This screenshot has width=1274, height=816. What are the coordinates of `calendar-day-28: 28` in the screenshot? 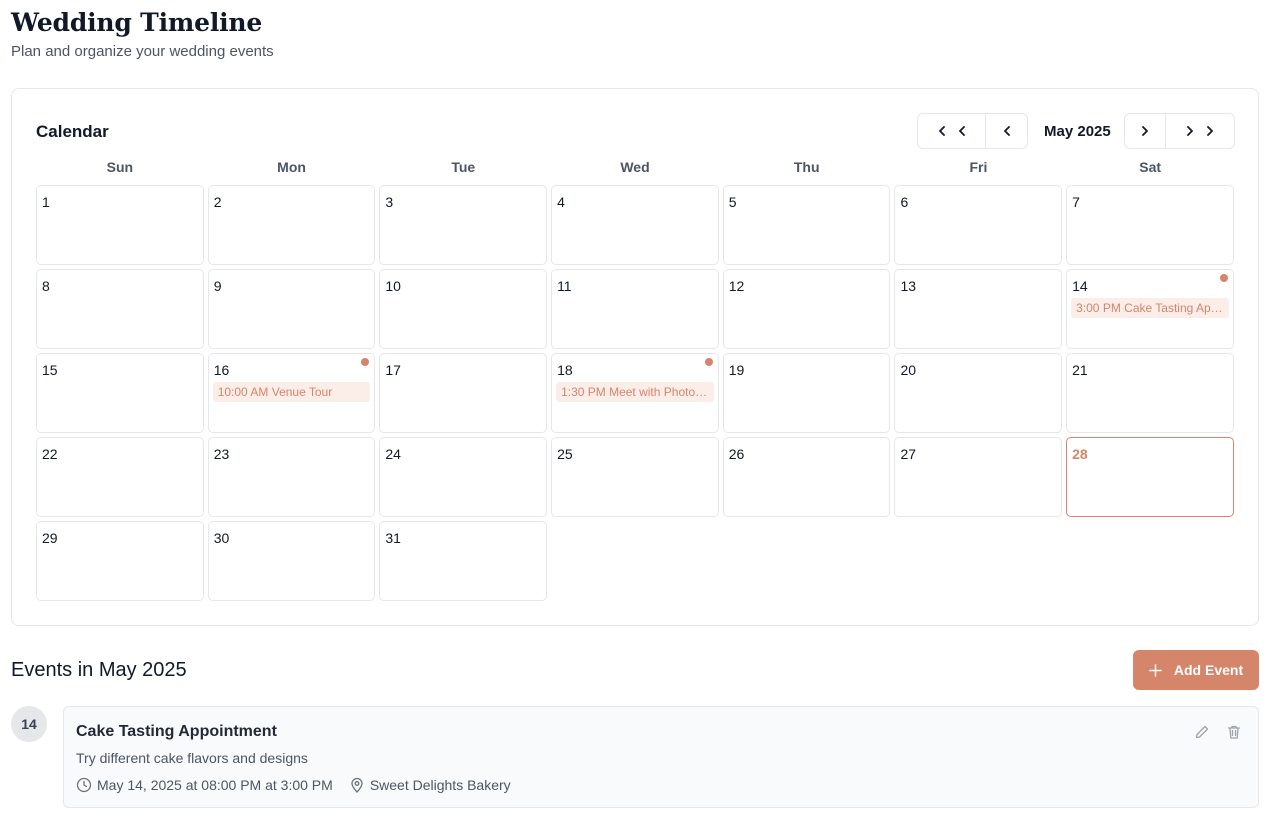 It's located at (1150, 477).